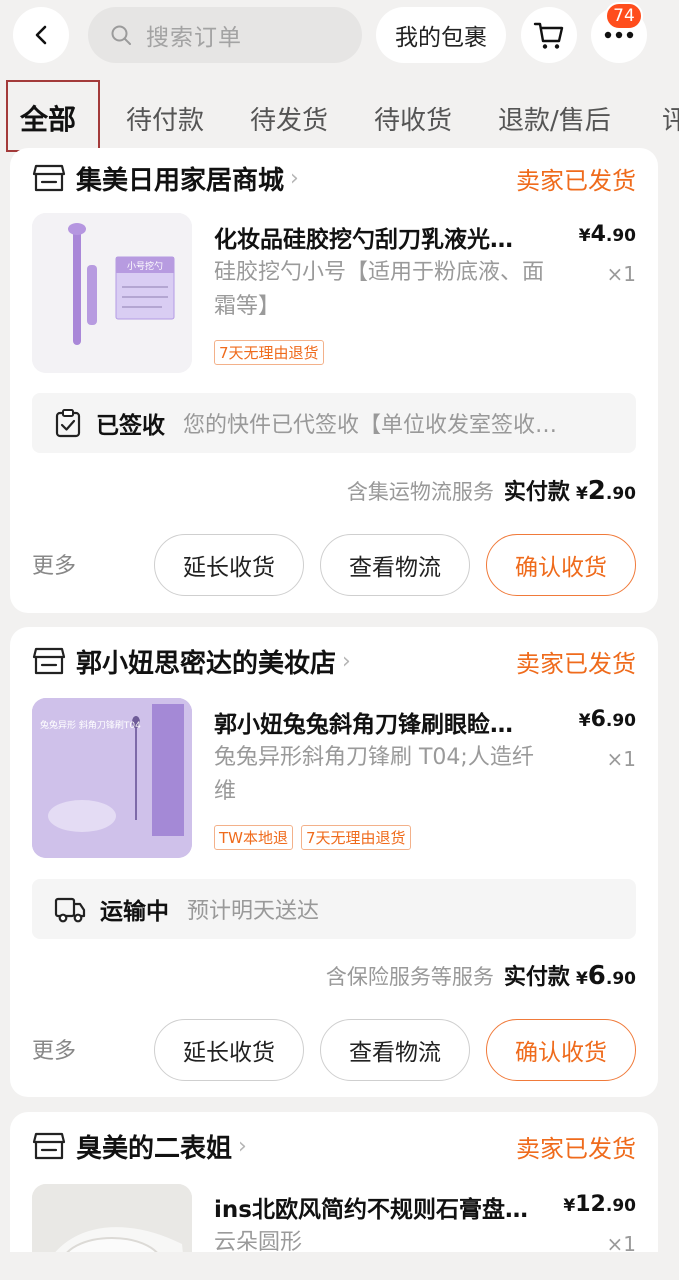 Image resolution: width=679 pixels, height=1280 pixels. Describe the element at coordinates (607, 719) in the screenshot. I see `product-price: ¥6.90` at that location.